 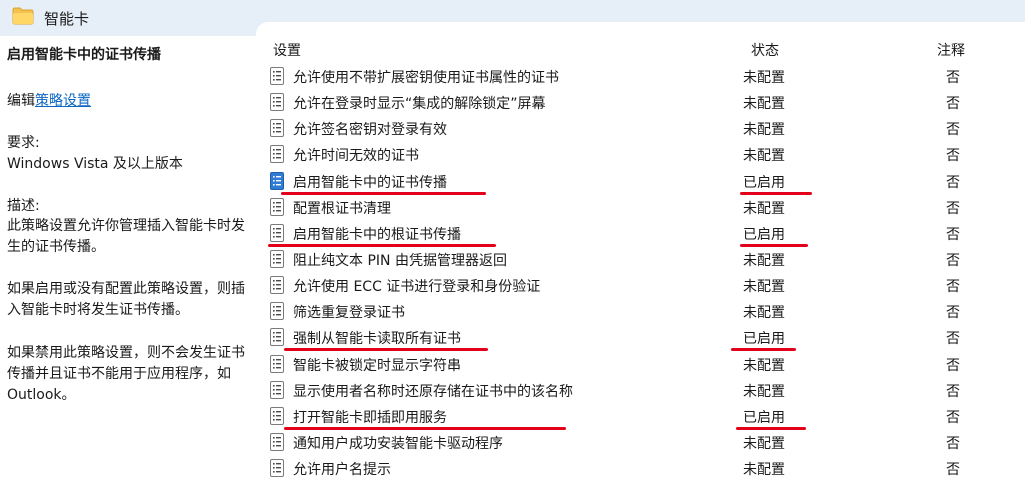 What do you see at coordinates (640, 102) in the screenshot?
I see `settings-row: 允许在登录时显示“集成的解除锁定”屏幕 未配置 否` at bounding box center [640, 102].